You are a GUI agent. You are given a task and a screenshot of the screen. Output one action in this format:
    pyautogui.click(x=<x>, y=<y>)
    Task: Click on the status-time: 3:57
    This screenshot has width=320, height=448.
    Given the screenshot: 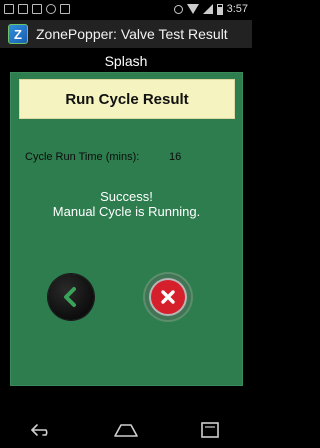 What is the action you would take?
    pyautogui.click(x=237, y=9)
    